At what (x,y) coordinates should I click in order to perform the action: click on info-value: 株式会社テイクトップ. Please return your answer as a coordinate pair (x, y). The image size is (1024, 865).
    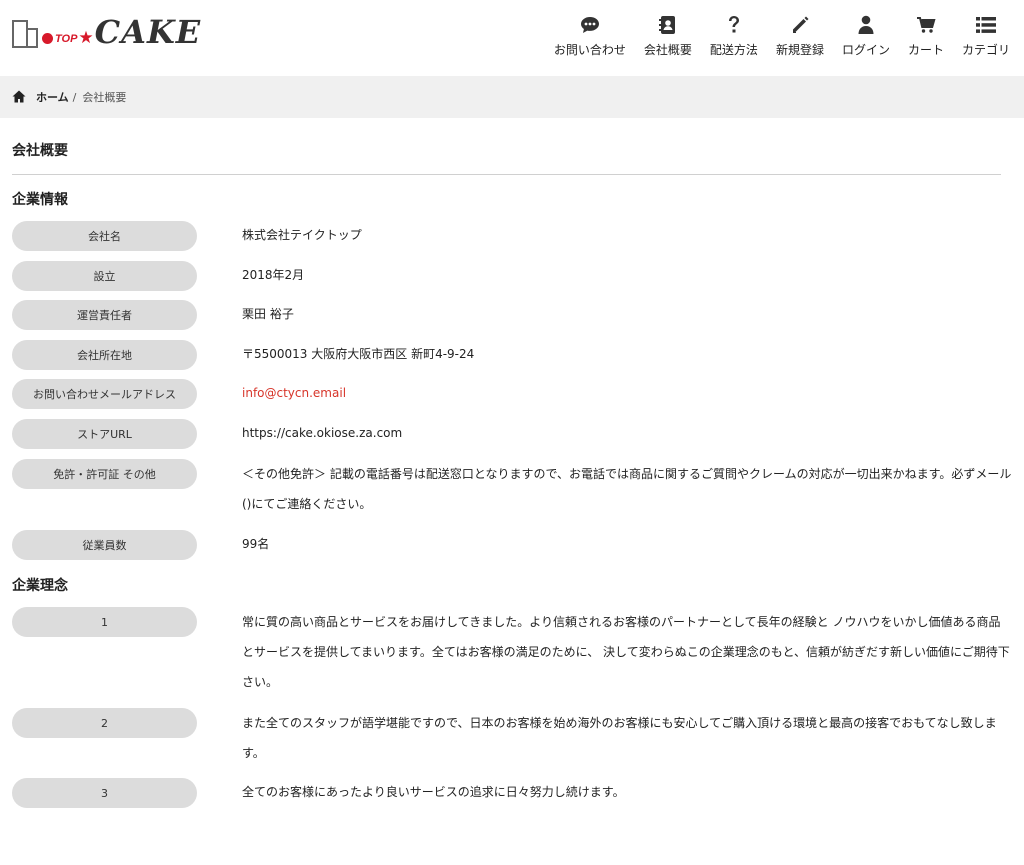
    Looking at the image, I should click on (302, 235).